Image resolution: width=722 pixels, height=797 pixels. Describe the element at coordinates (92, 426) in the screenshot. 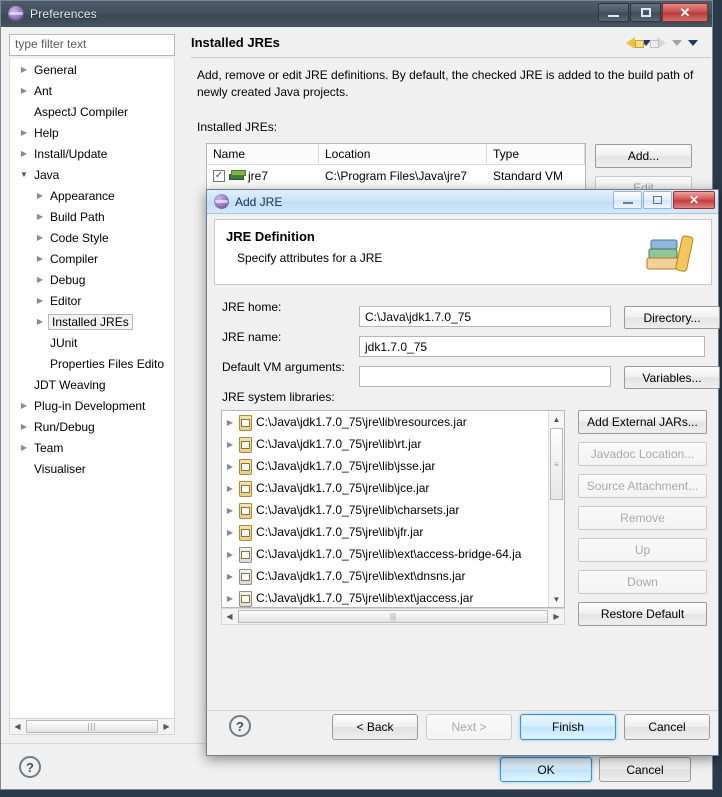

I see `sidebar-item-run-debug: ▶ Run/Debug` at that location.